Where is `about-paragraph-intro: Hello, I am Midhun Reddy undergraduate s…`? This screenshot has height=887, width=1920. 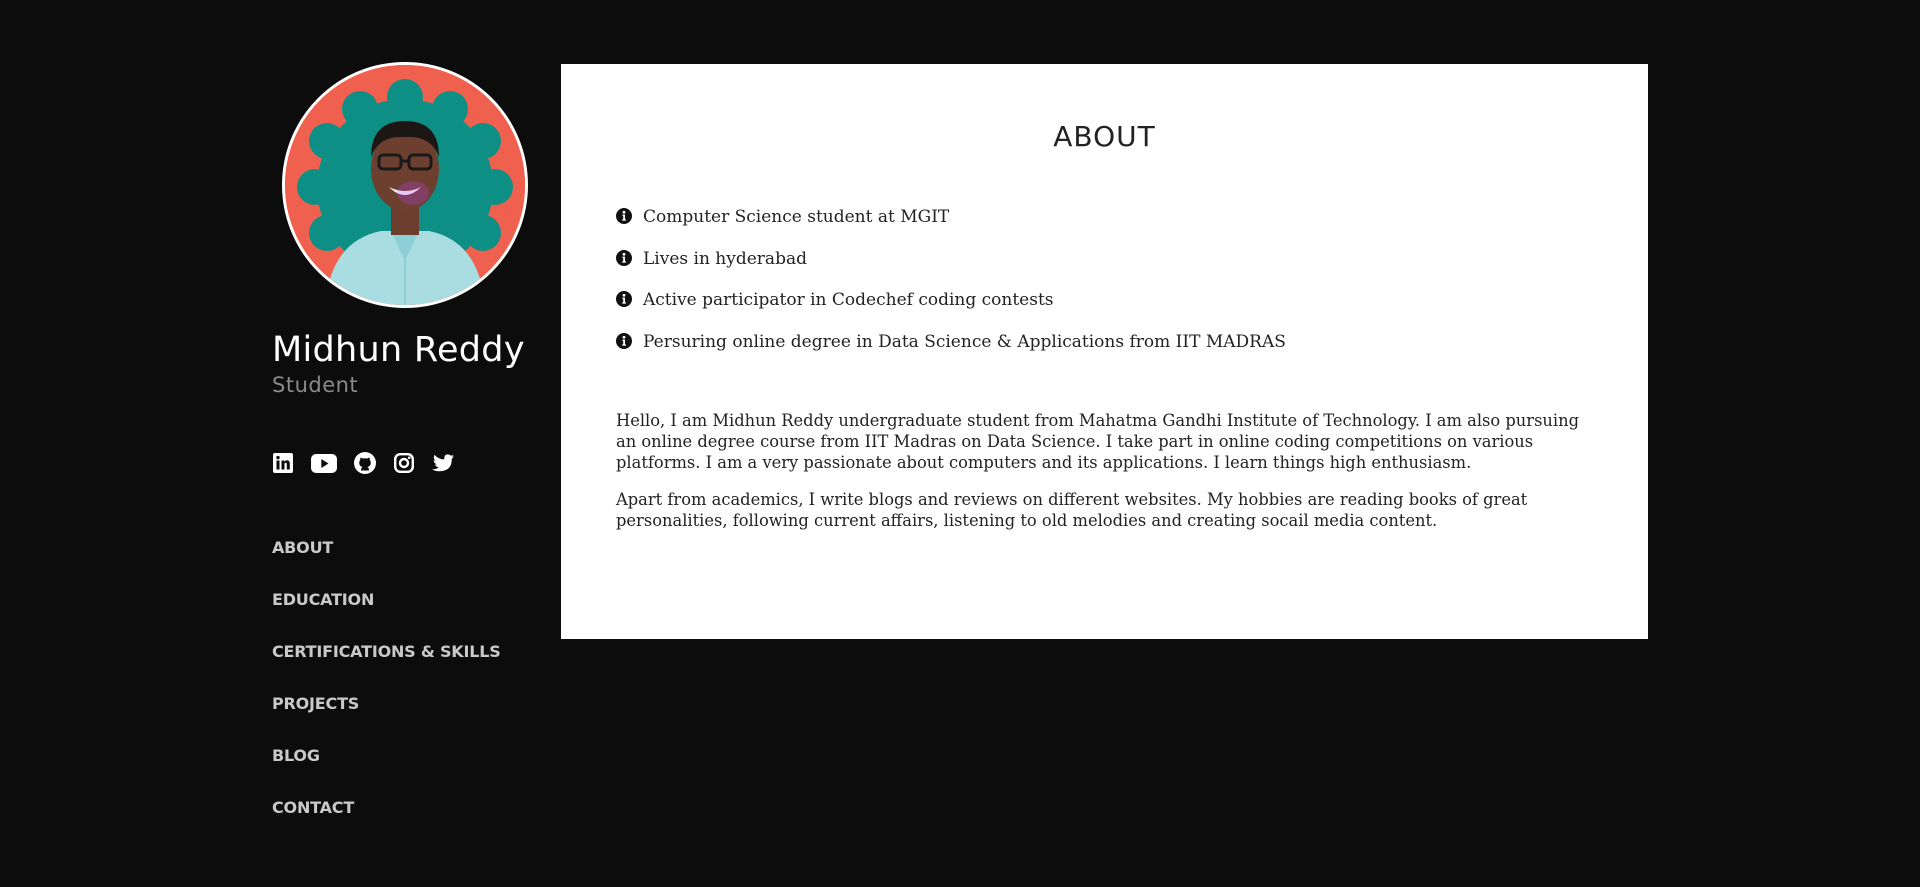
about-paragraph-intro: Hello, I am Midhun Reddy undergraduate s… is located at coordinates (1098, 441).